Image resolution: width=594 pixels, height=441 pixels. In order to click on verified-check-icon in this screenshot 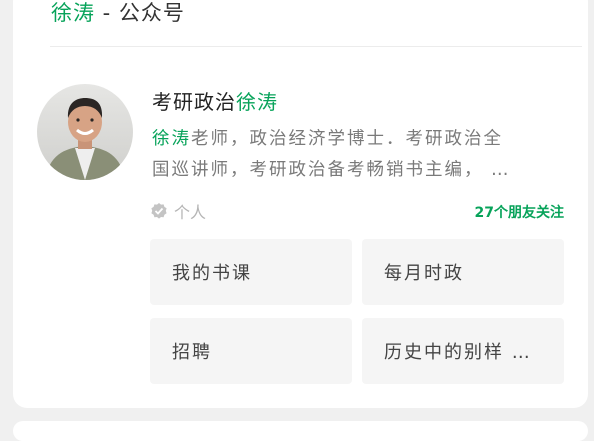, I will do `click(159, 211)`.